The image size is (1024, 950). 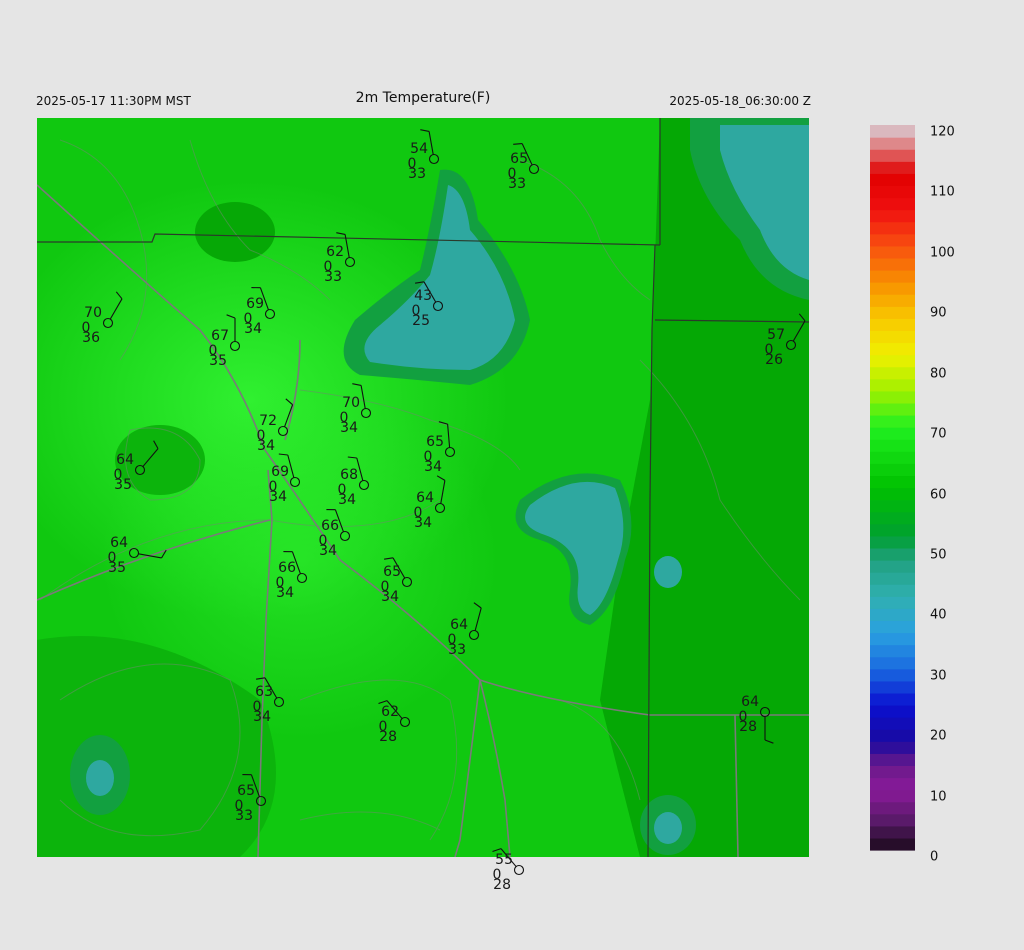 What do you see at coordinates (938, 797) in the screenshot?
I see `colorbar-label: 10` at bounding box center [938, 797].